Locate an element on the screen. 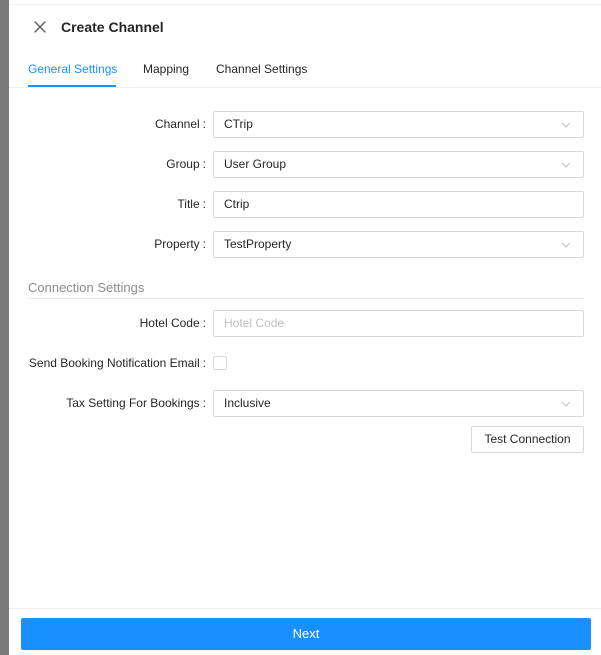 The image size is (601, 655). title-value: Ctrip is located at coordinates (237, 204).